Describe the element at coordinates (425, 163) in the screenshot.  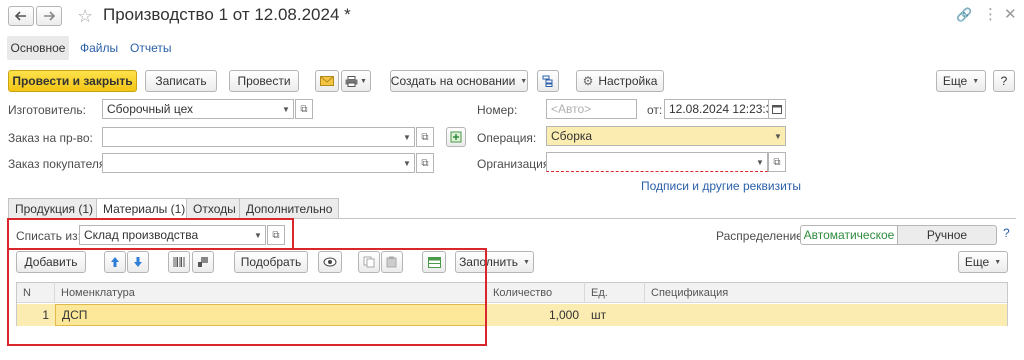
I see `open-customer-order-button: ⧉` at that location.